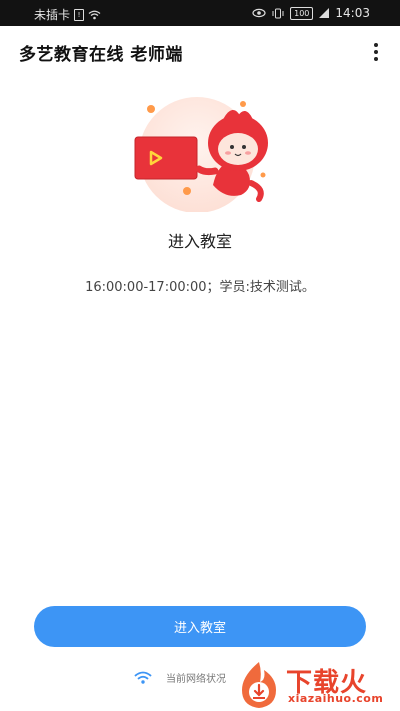 Image resolution: width=400 pixels, height=711 pixels. I want to click on wifi-status-icon, so click(94, 14).